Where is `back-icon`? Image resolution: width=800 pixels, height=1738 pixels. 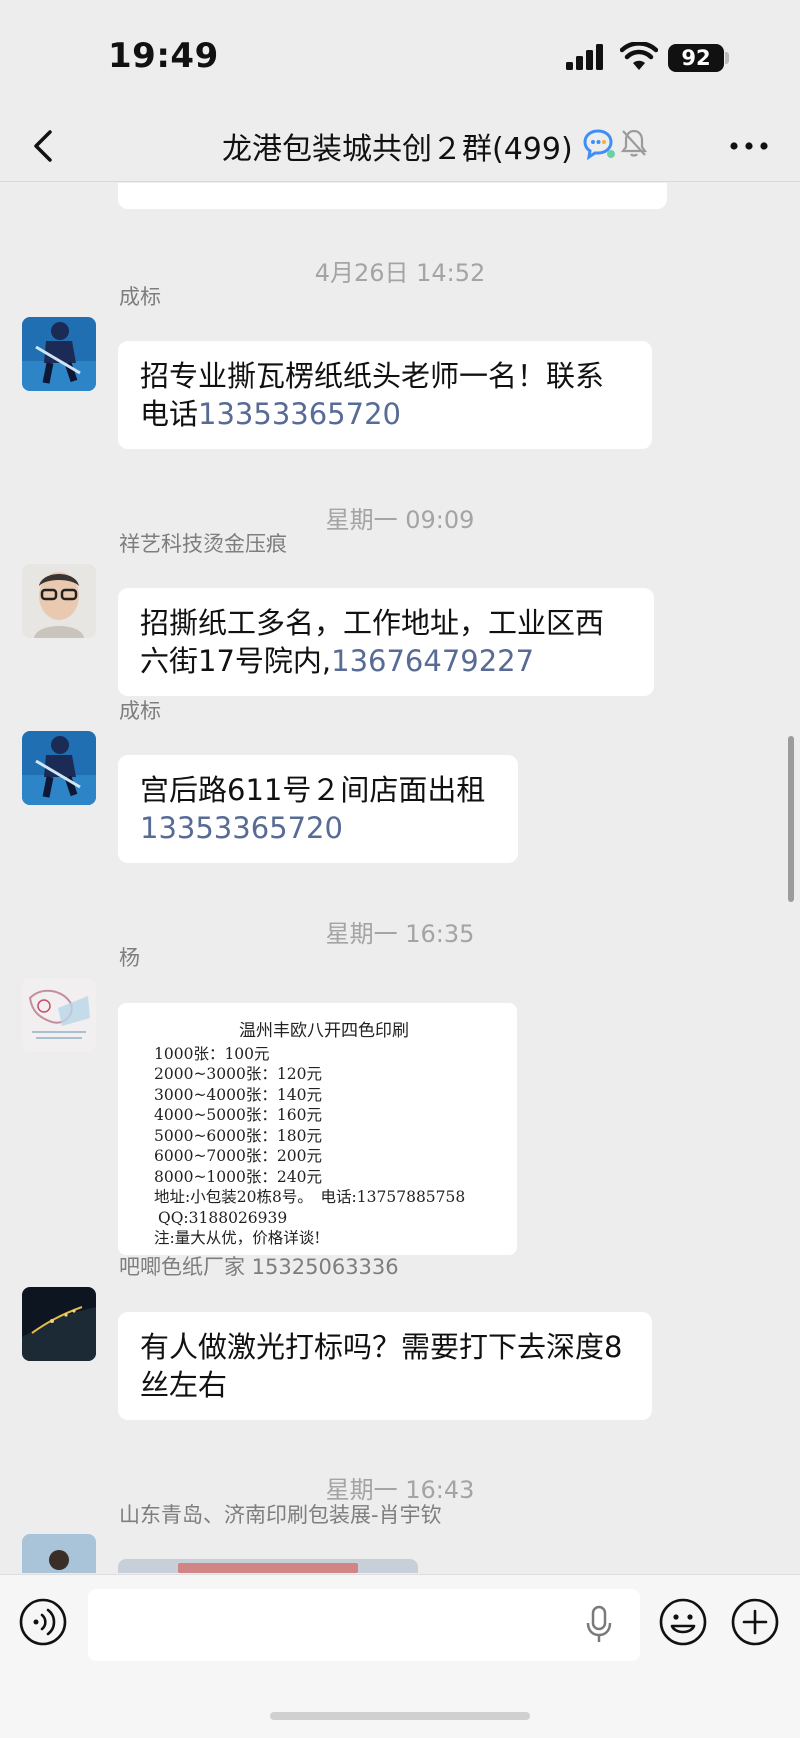
back-icon is located at coordinates (46, 146).